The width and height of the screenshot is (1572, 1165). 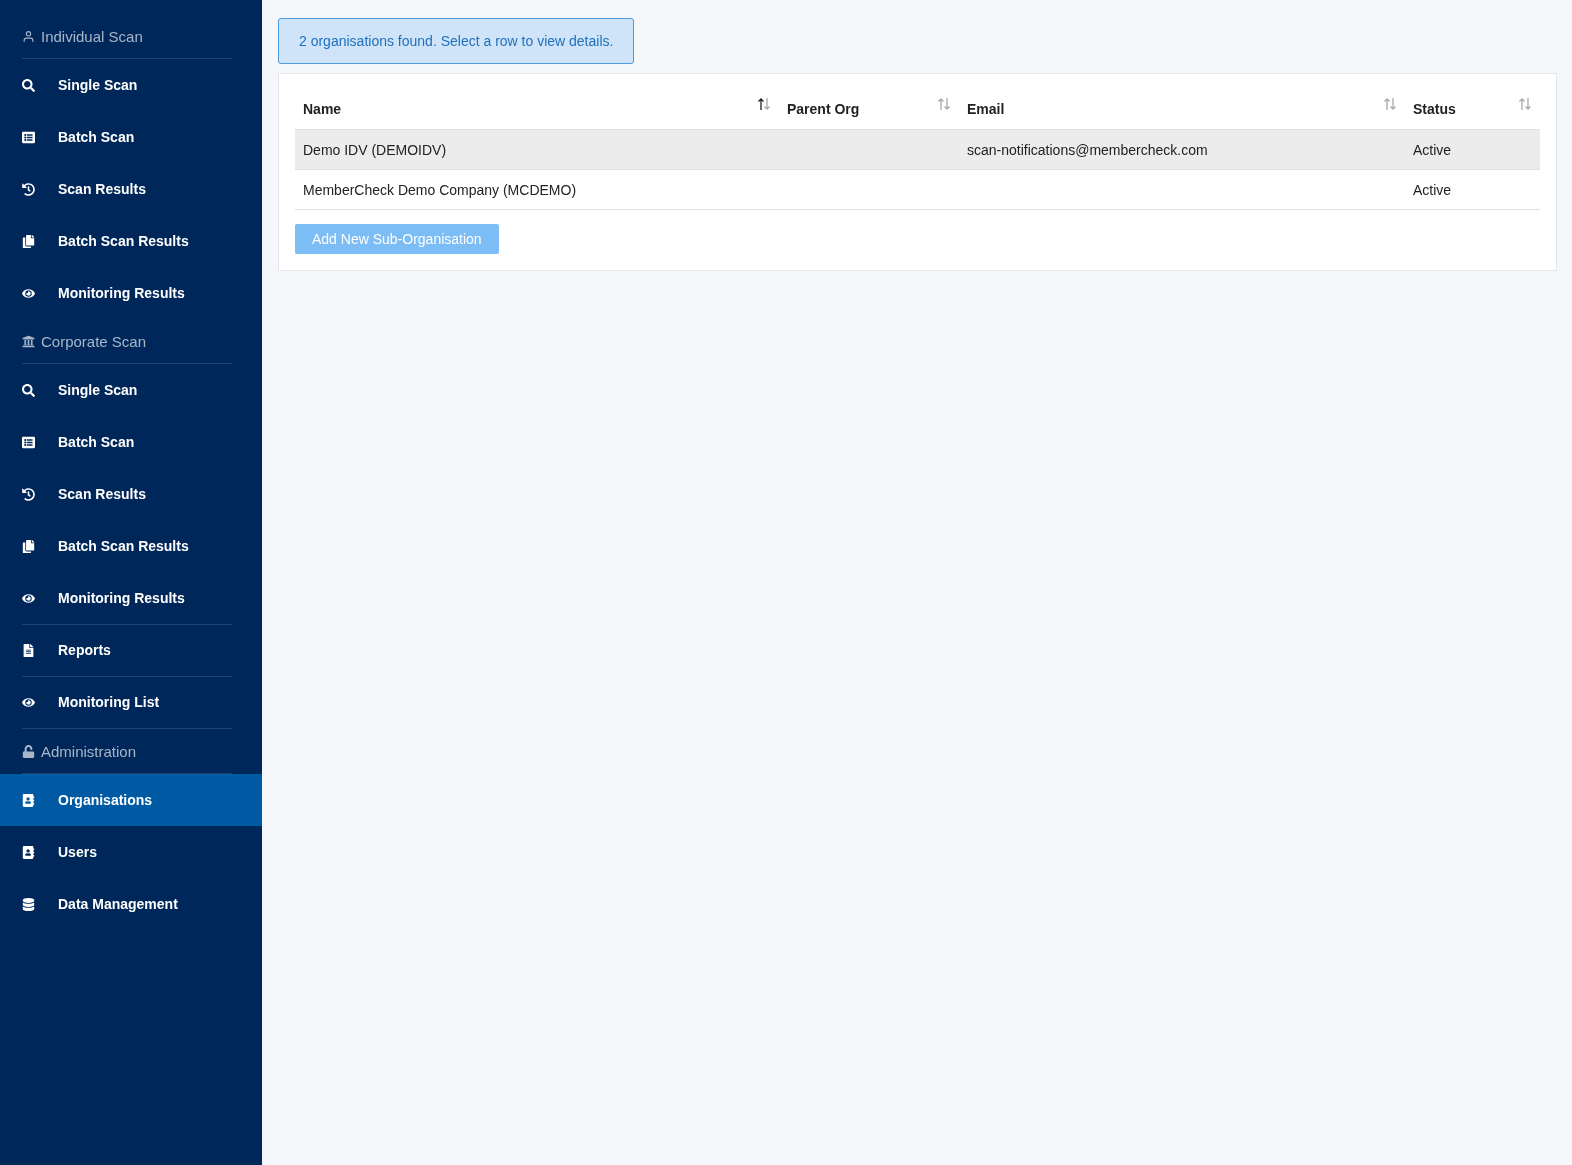 I want to click on nav-item: Reports, so click(x=131, y=650).